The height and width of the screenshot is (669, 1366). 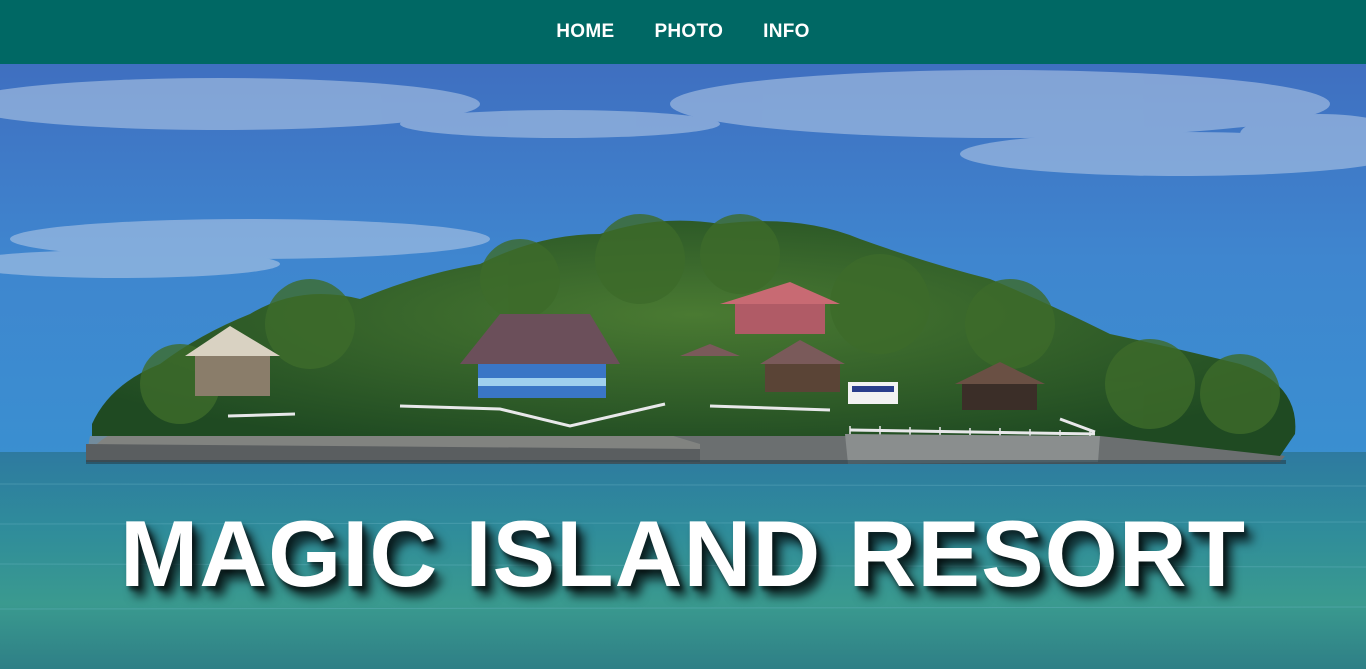 I want to click on nav-link-home: HOME, so click(x=585, y=32).